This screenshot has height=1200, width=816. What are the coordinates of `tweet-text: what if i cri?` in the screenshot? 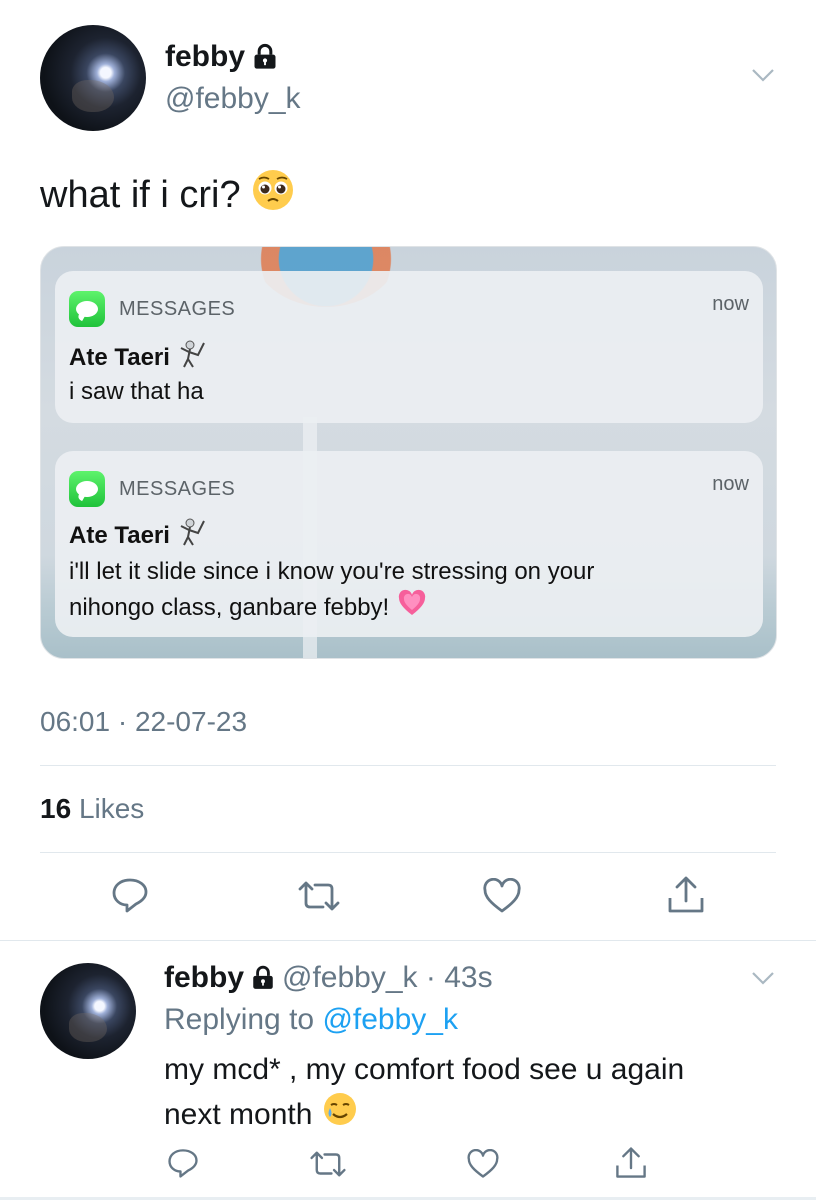 It's located at (167, 195).